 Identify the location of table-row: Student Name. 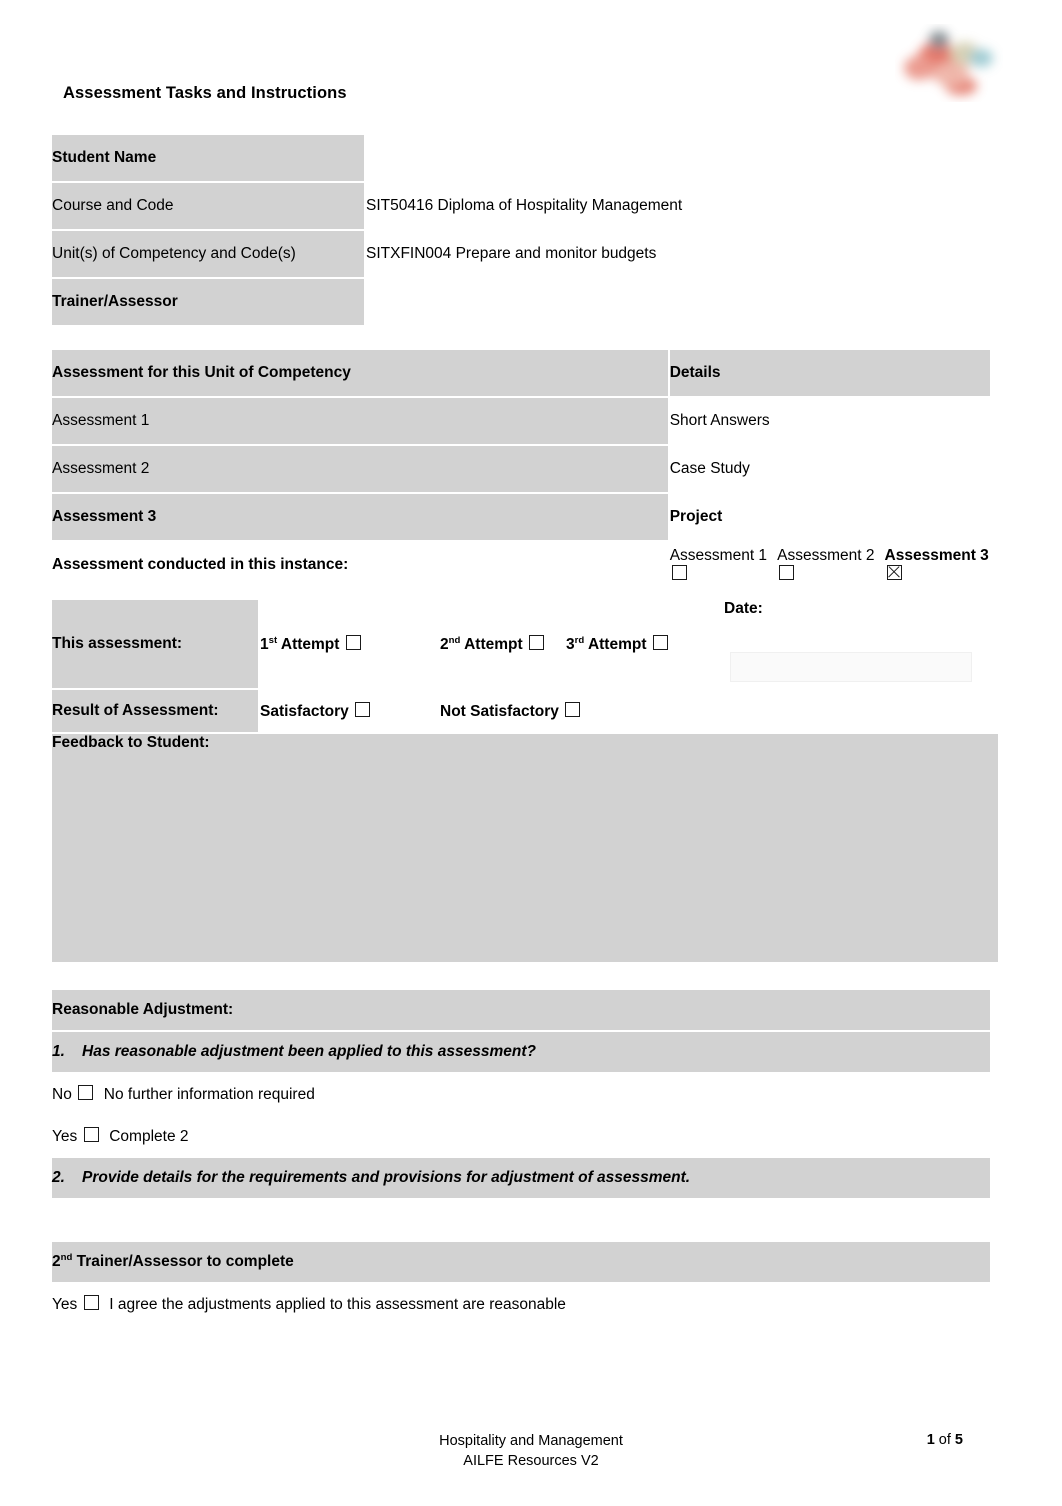
(464, 158).